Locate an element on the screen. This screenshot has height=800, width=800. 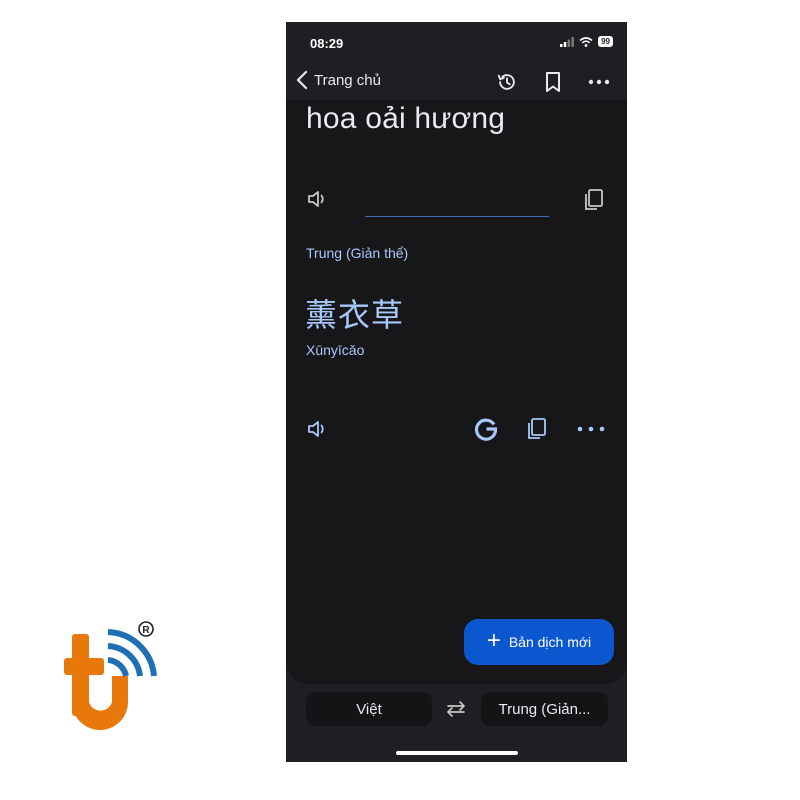
target-more-button is located at coordinates (591, 429).